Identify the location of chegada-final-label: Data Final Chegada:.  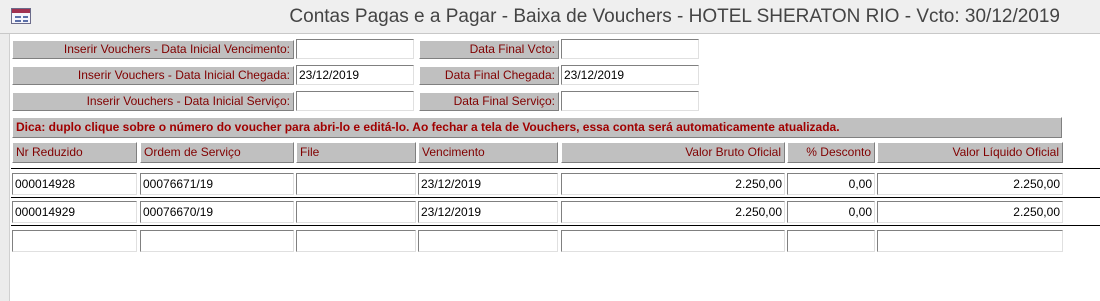
(489, 75).